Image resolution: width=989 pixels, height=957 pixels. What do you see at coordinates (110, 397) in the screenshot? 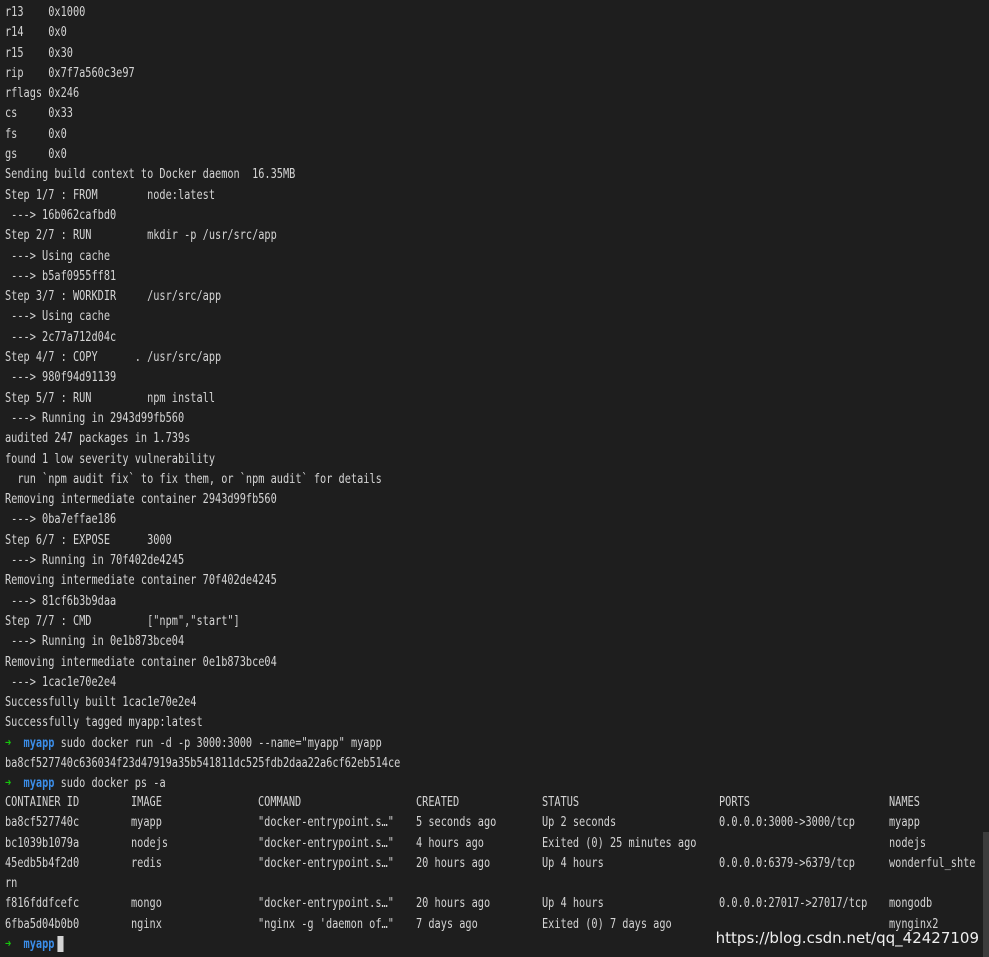
I see `output-line: Step 5/7 : RUN npm install` at bounding box center [110, 397].